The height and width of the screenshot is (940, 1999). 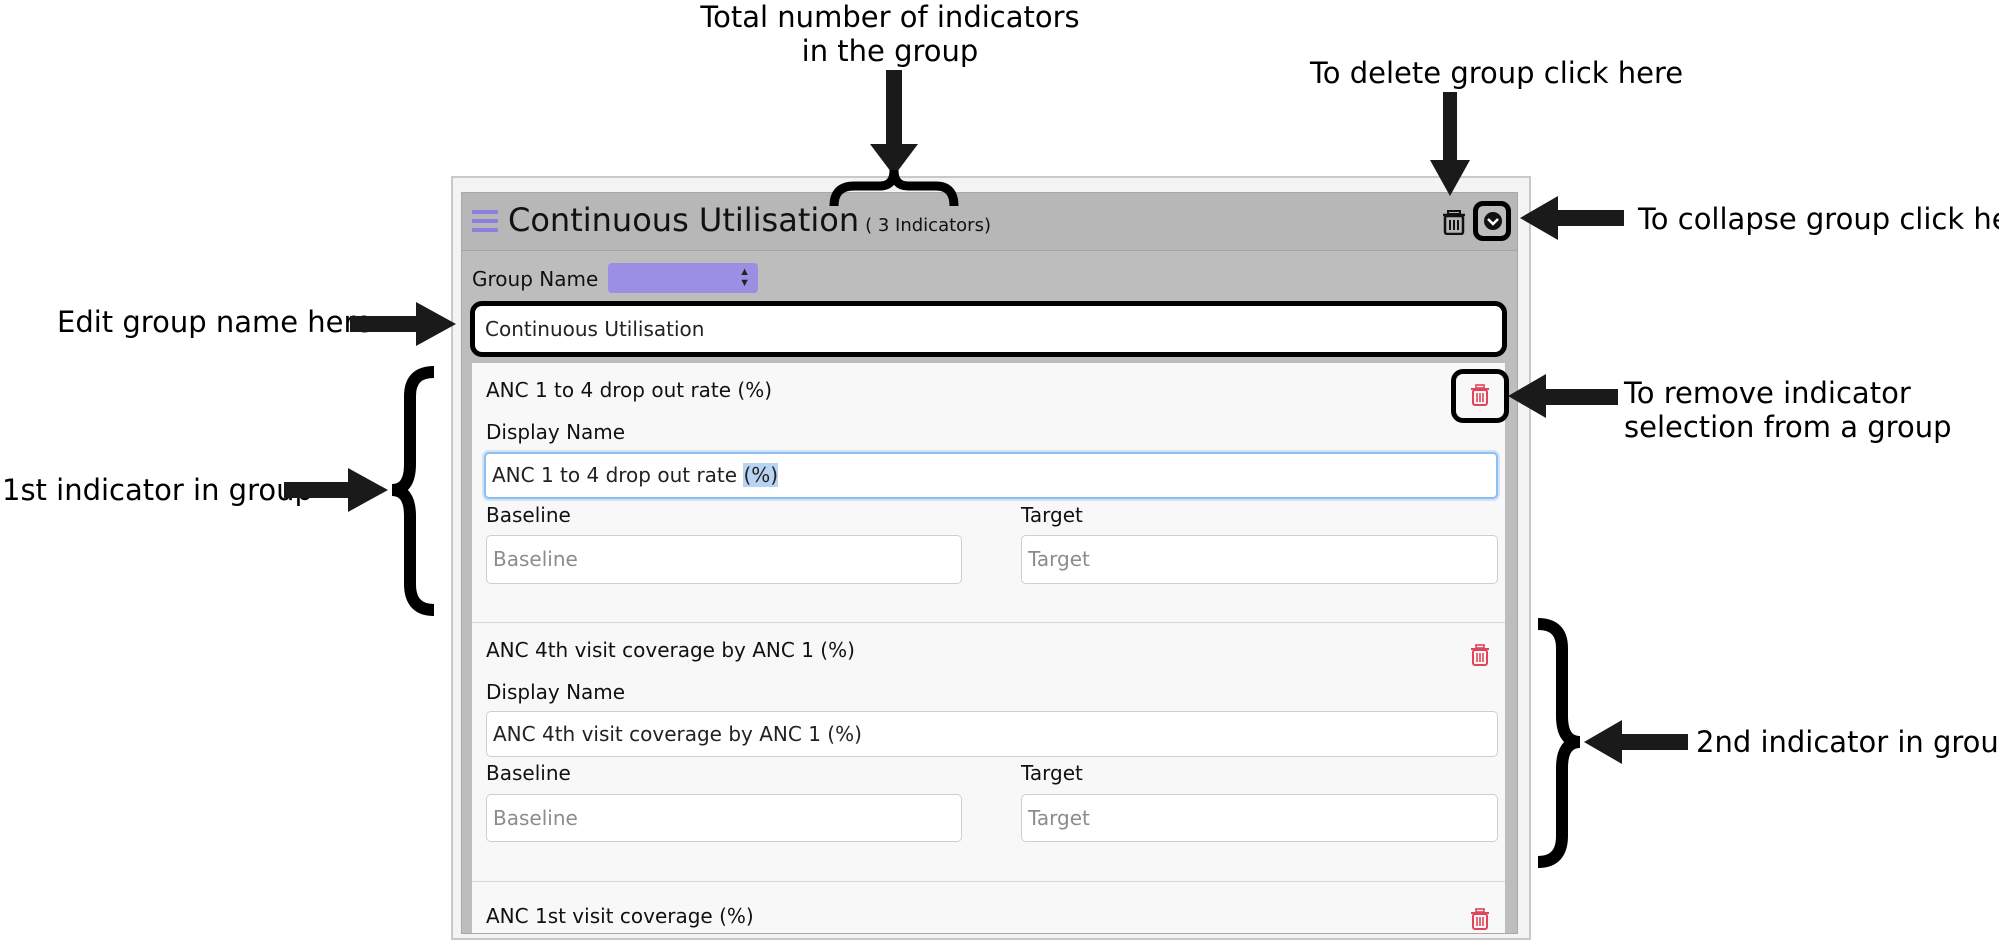 What do you see at coordinates (485, 221) in the screenshot?
I see `drag-handle-icon` at bounding box center [485, 221].